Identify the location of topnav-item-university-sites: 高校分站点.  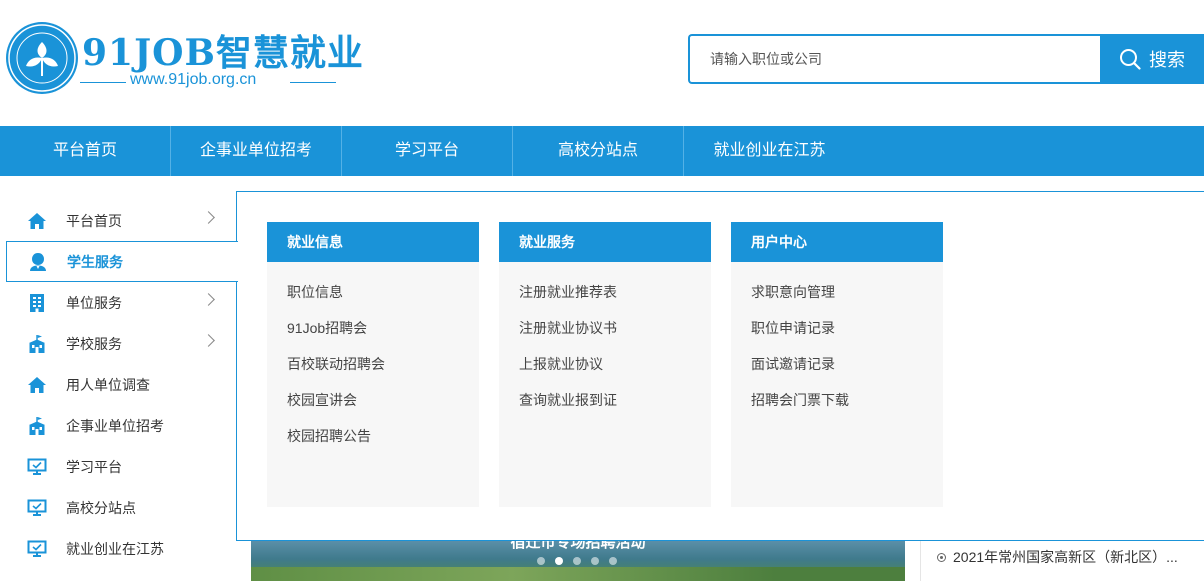
(598, 151).